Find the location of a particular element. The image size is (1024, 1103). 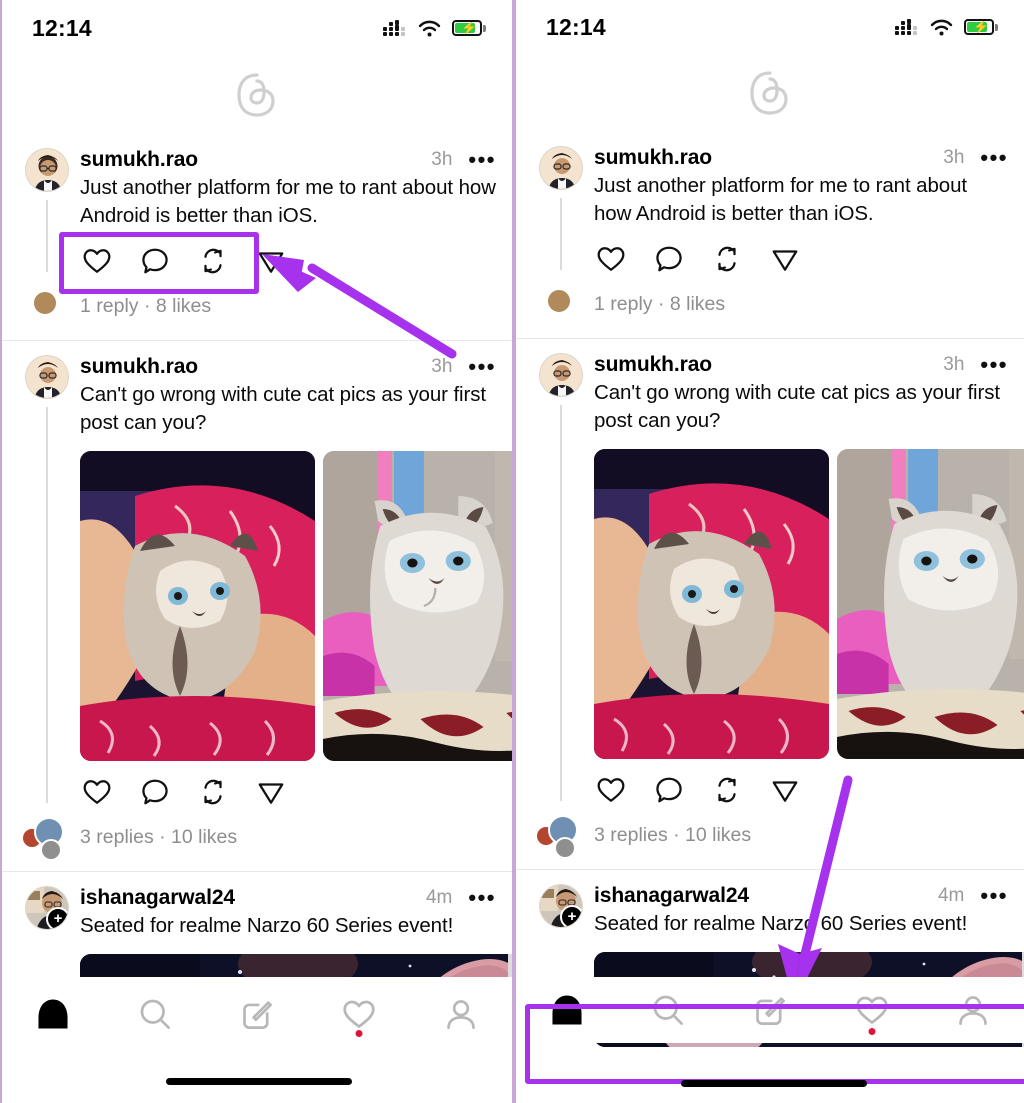

search-icon is located at coordinates (668, 1010).